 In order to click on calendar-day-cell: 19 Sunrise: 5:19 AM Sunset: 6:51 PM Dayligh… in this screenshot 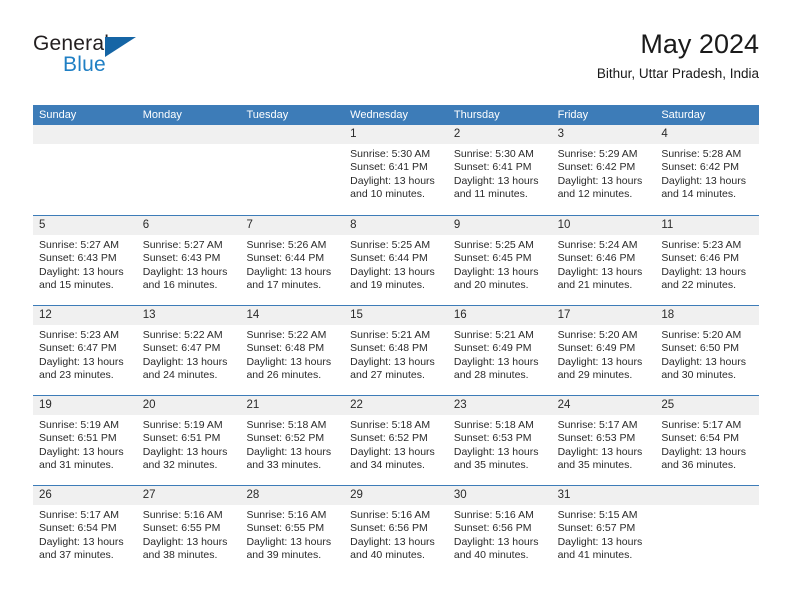, I will do `click(85, 440)`.